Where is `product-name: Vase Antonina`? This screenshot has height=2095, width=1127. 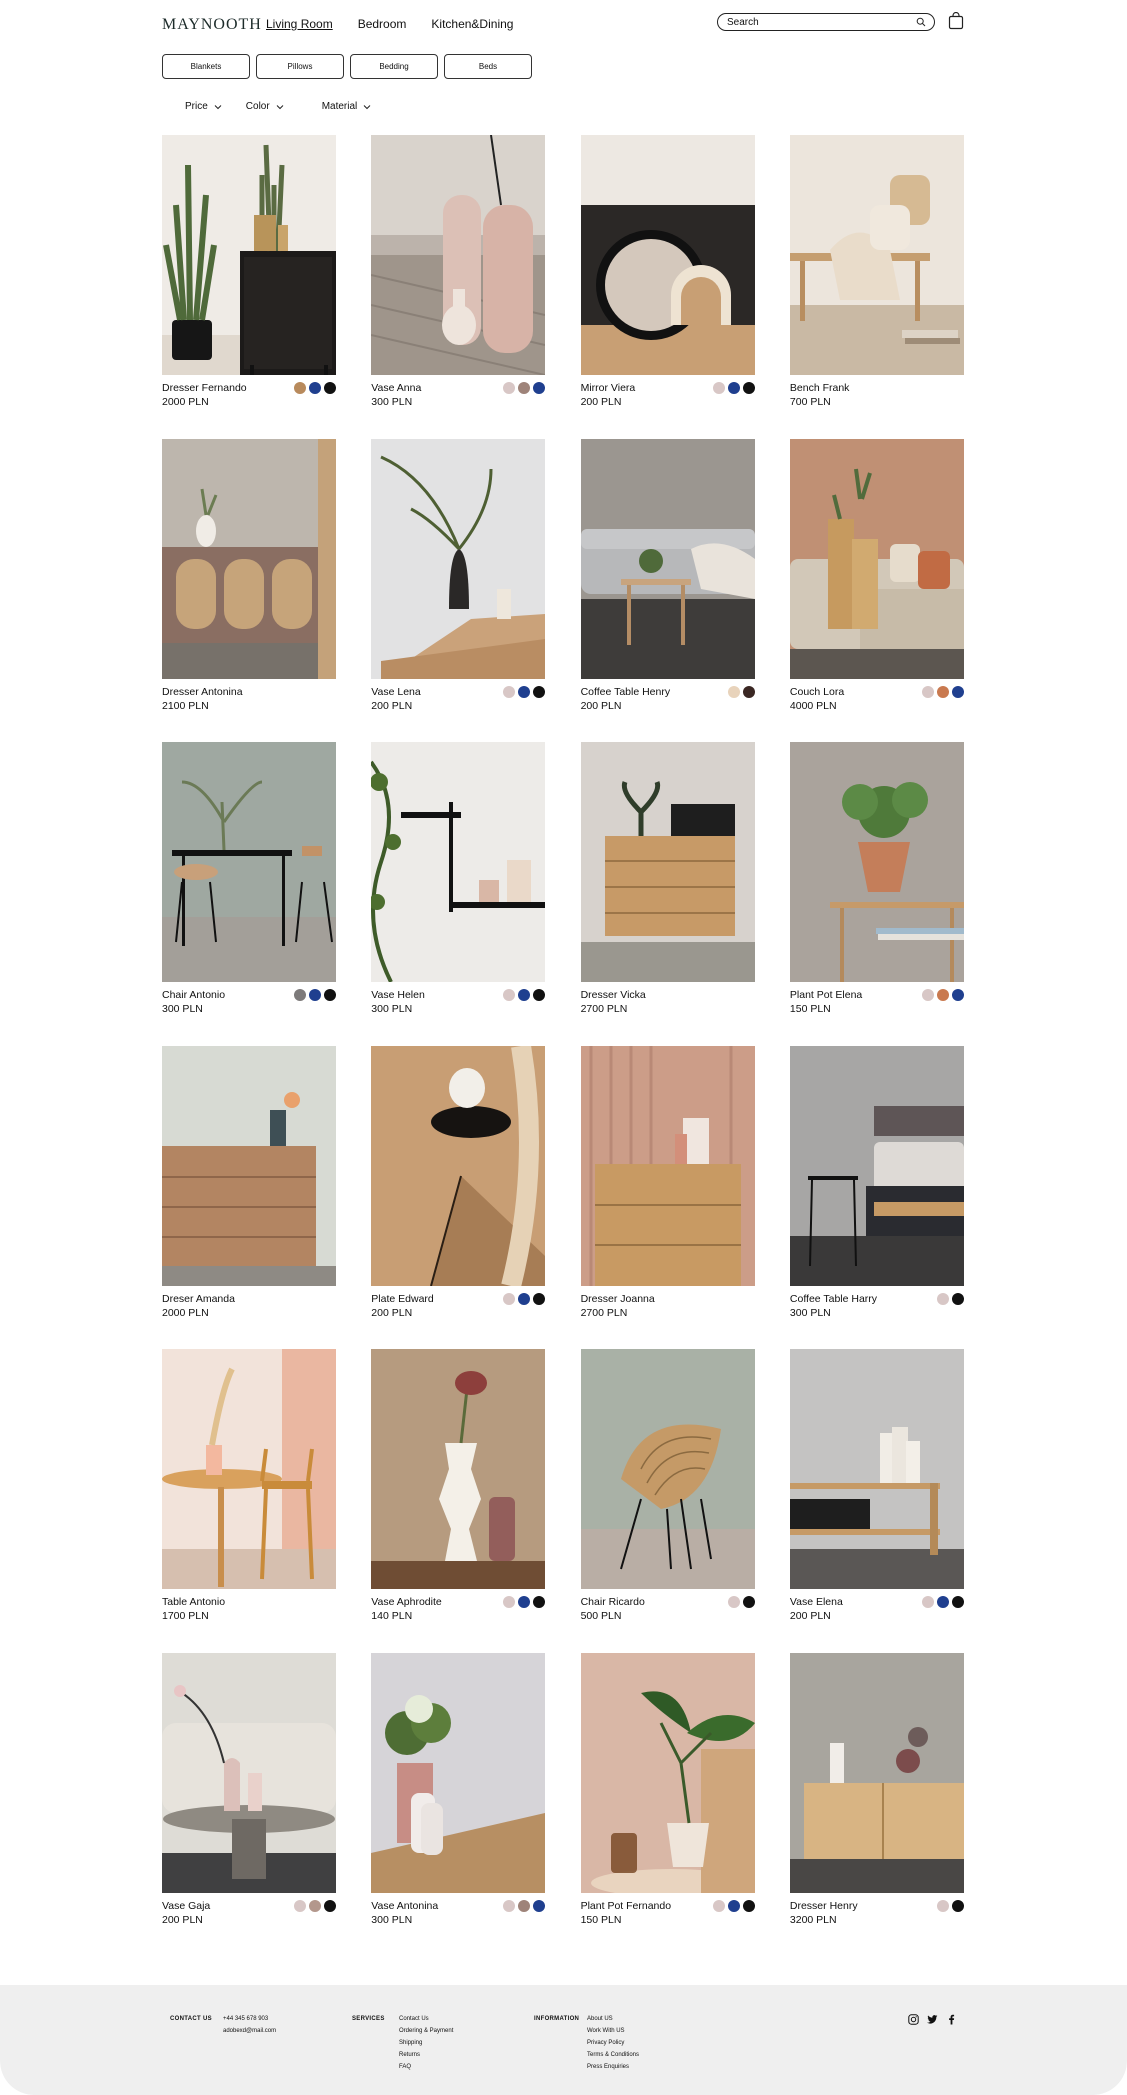
product-name: Vase Antonina is located at coordinates (404, 1906).